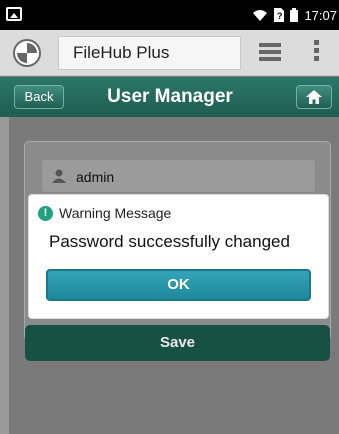  I want to click on status-bar: ? 17:07, so click(169, 15).